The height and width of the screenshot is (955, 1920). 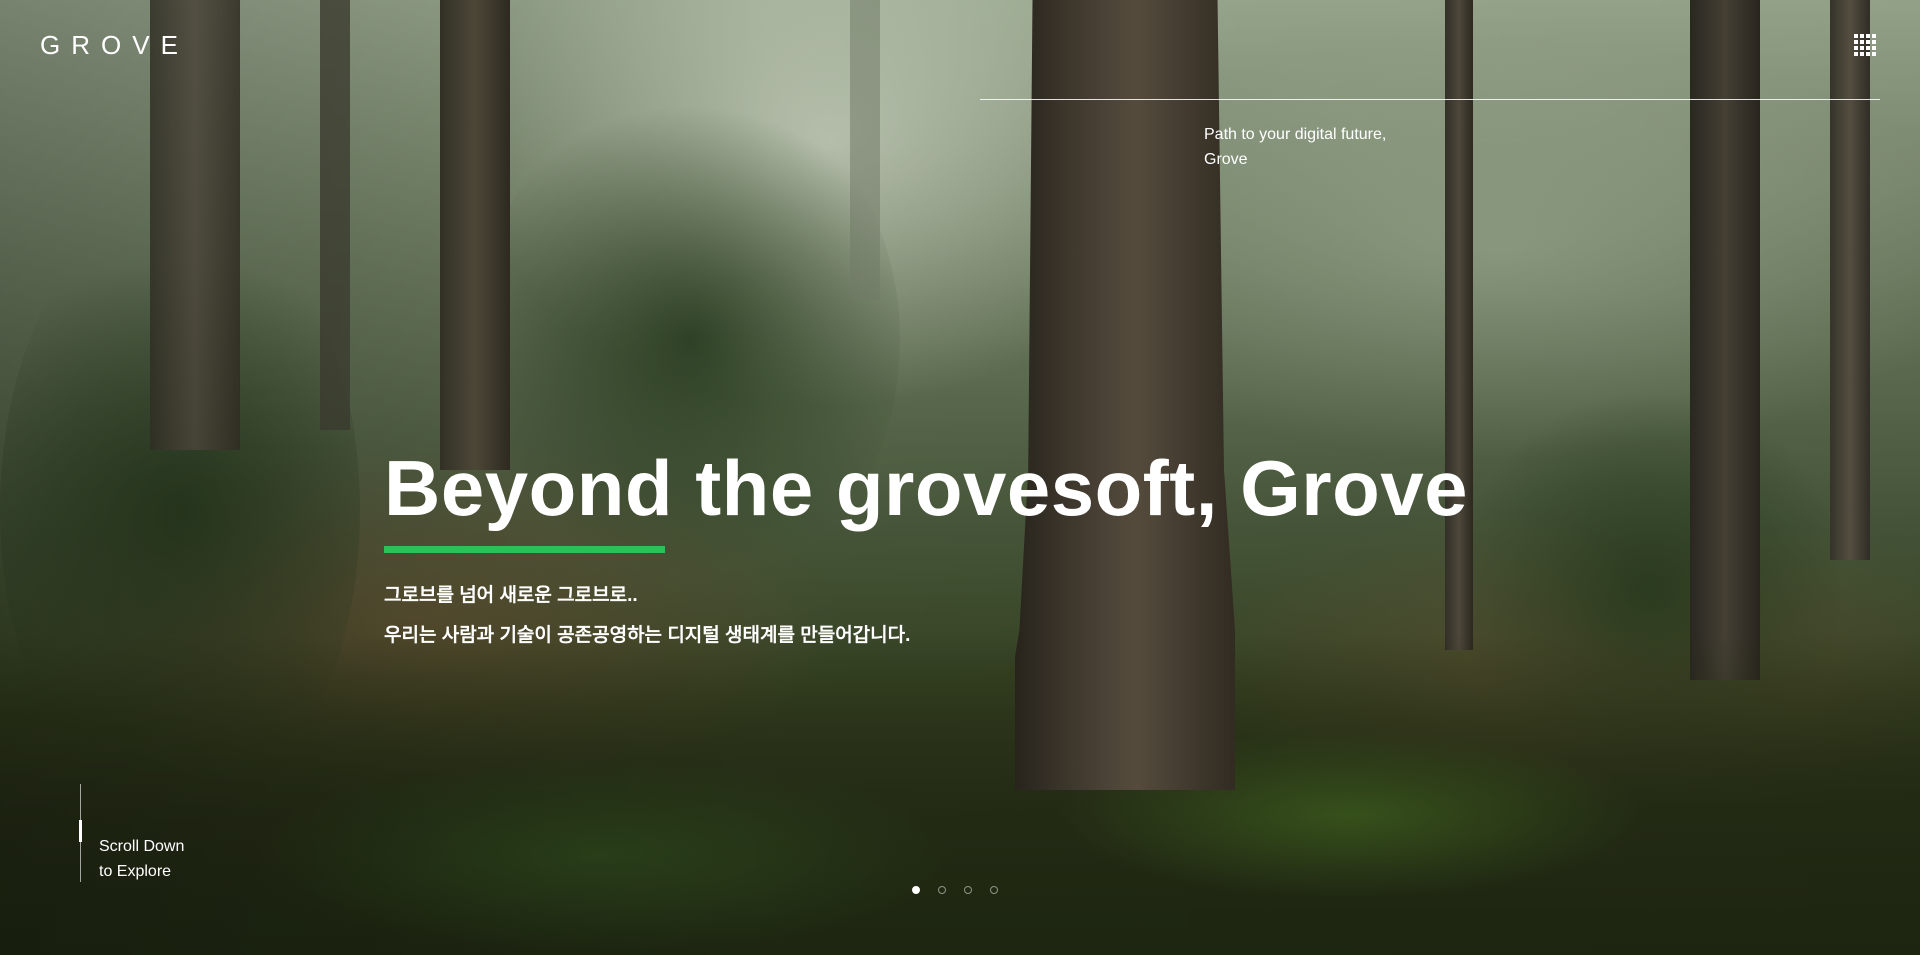 What do you see at coordinates (1334, 147) in the screenshot?
I see `tagline: Path to your digital future, Grove` at bounding box center [1334, 147].